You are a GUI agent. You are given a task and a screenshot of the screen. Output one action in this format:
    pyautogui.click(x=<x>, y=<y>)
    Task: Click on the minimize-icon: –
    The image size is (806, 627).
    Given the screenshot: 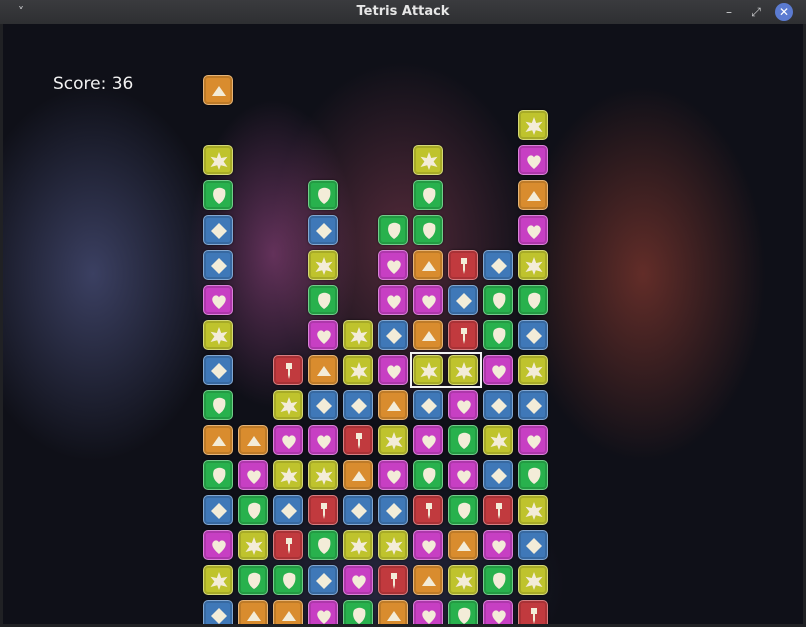 What is the action you would take?
    pyautogui.click(x=729, y=12)
    